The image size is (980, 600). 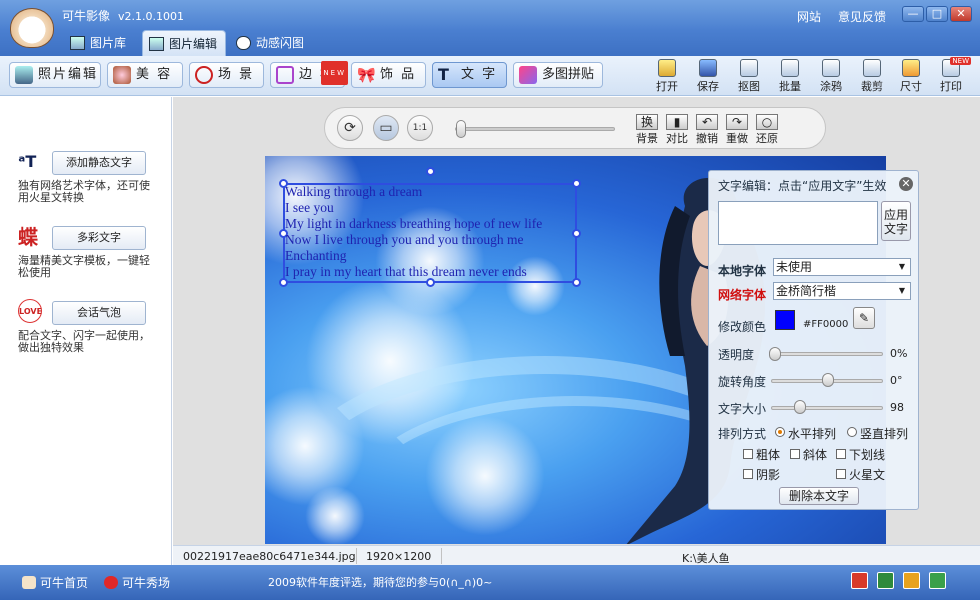 I want to click on close-icon: ✕, so click(x=906, y=184).